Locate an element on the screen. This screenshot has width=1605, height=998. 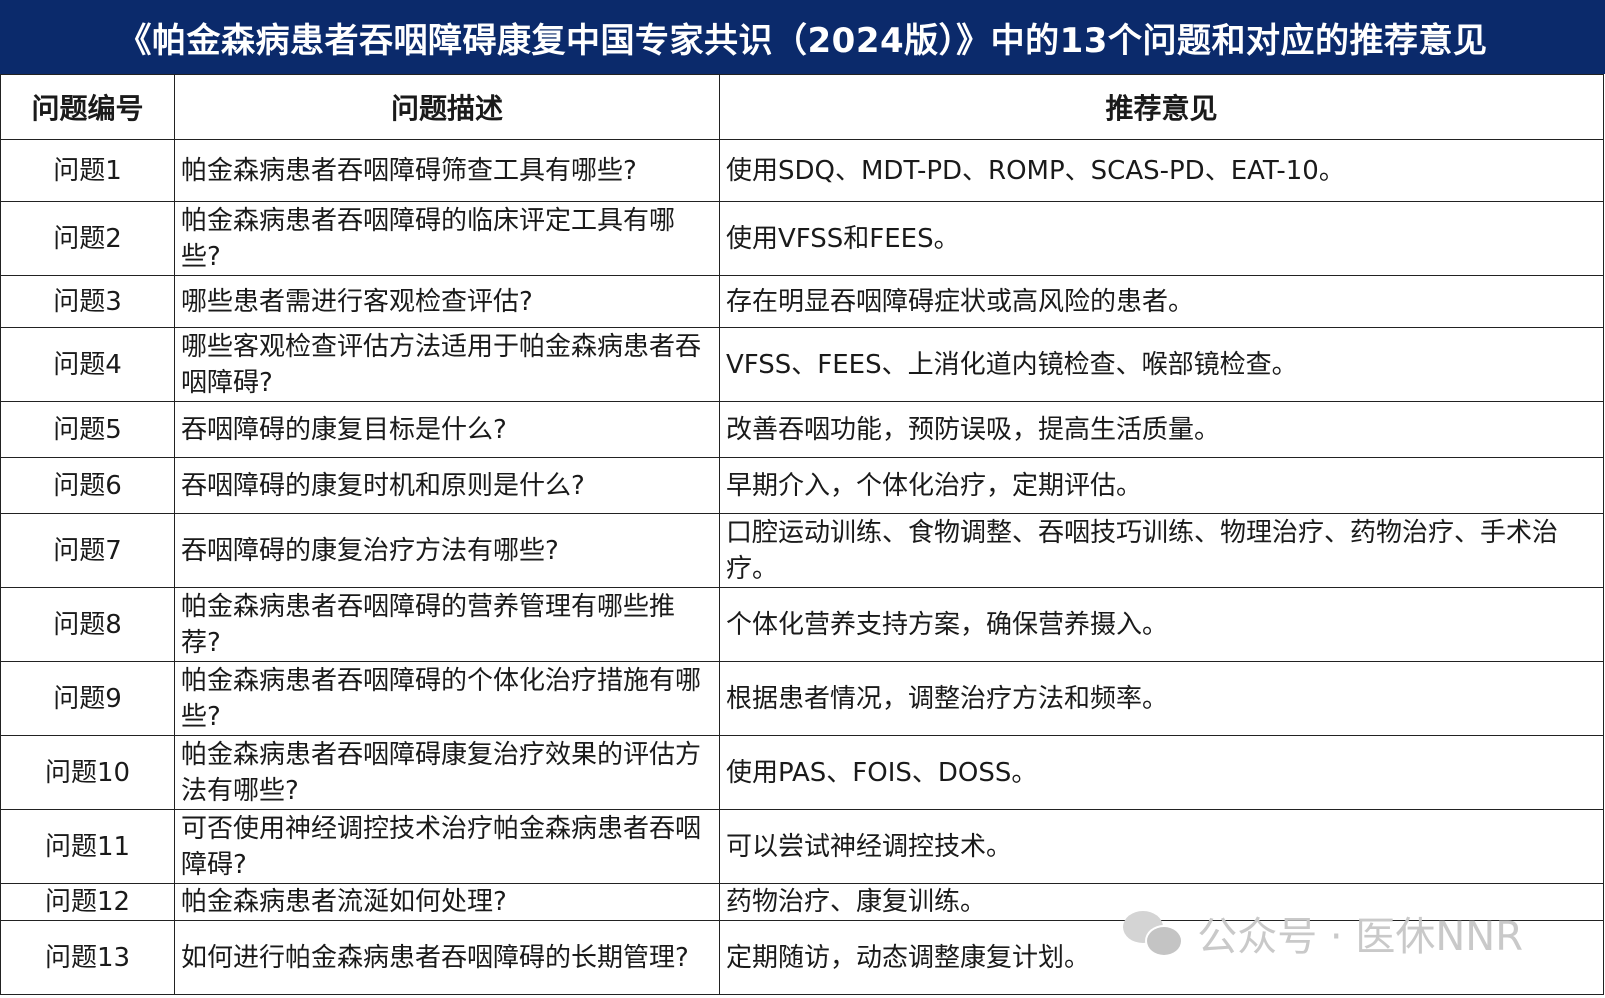
wechat-icon is located at coordinates (1153, 934).